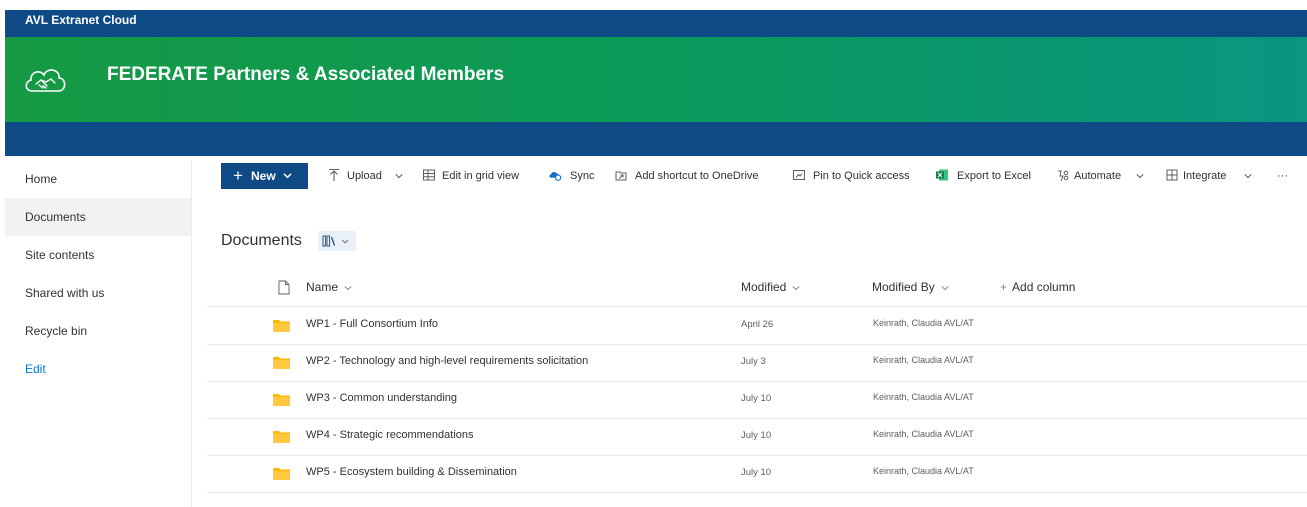  What do you see at coordinates (1098, 176) in the screenshot?
I see `automate-label: Automate` at bounding box center [1098, 176].